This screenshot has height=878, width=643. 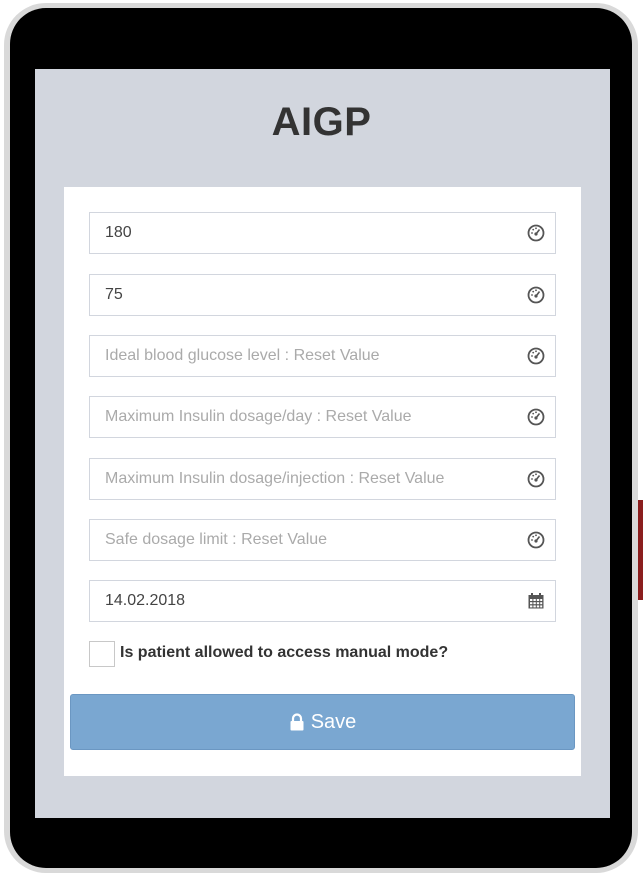 What do you see at coordinates (145, 600) in the screenshot?
I see `field-value: 14.02.2018` at bounding box center [145, 600].